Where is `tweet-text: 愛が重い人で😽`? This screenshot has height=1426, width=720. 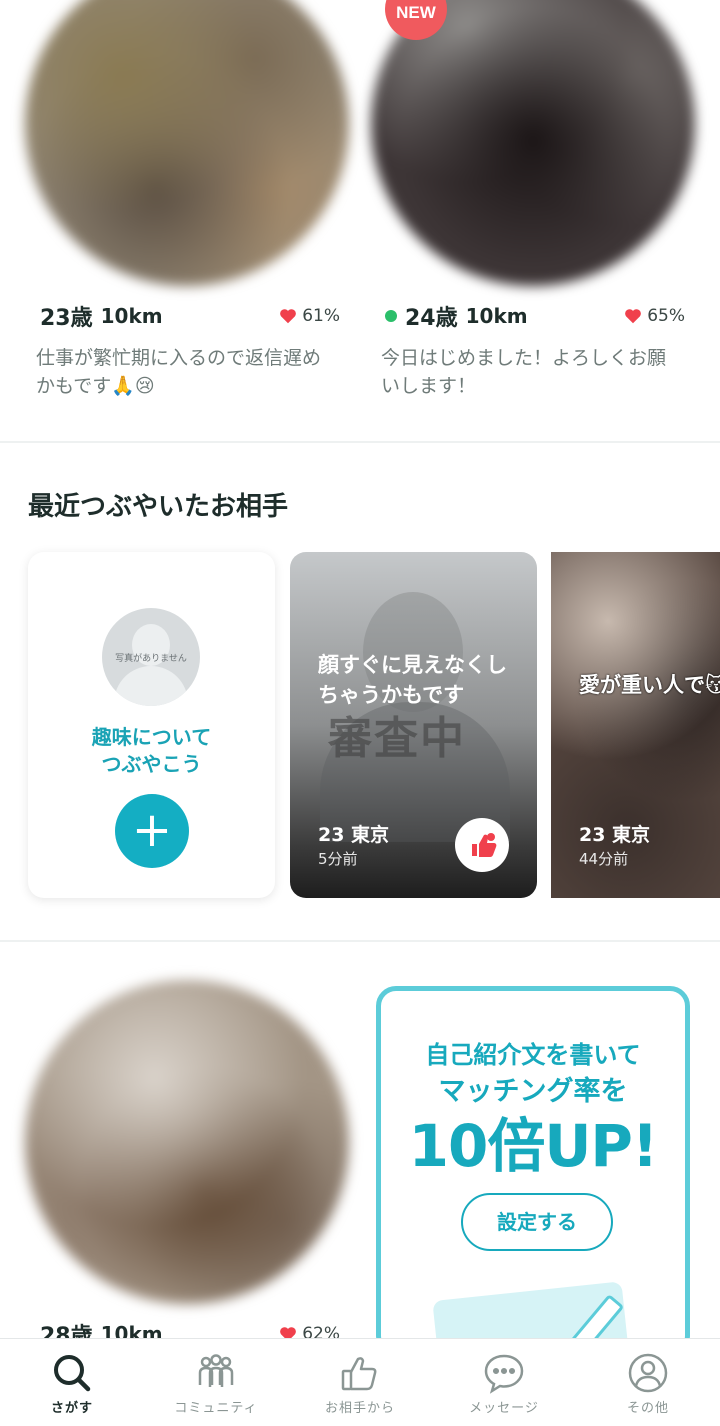 tweet-text: 愛が重い人で😽 is located at coordinates (649, 685).